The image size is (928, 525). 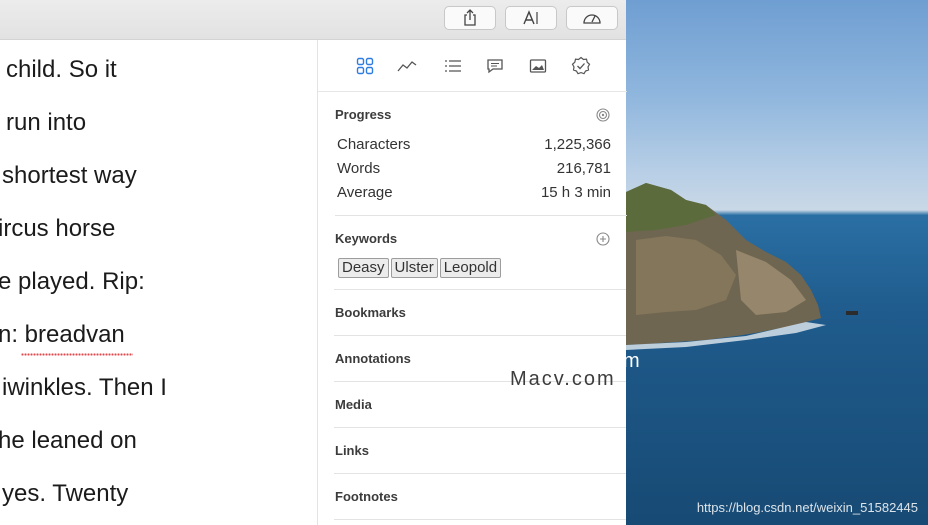 I want to click on section-media: Media, so click(x=353, y=404).